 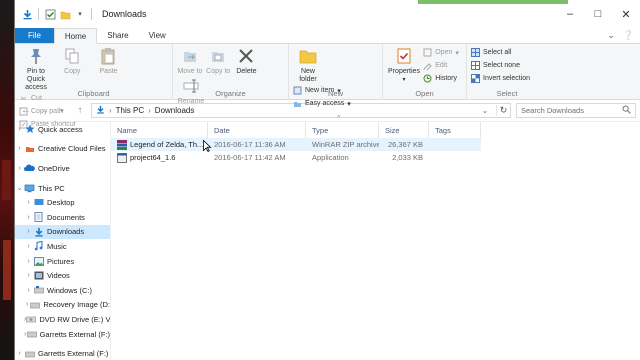 I want to click on nav-label: Pictures, so click(x=61, y=261).